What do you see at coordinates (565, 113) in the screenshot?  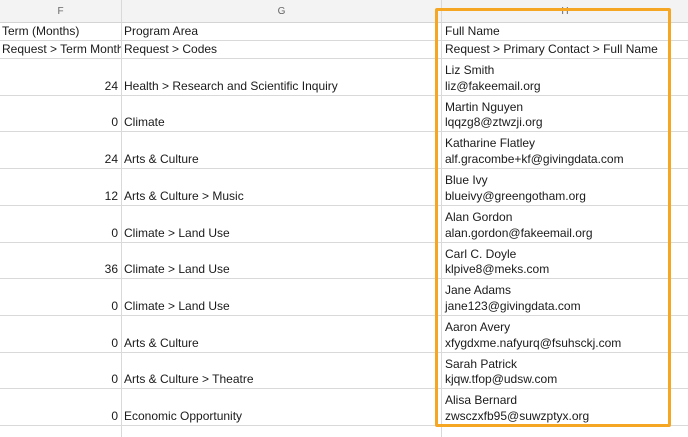 I see `cell-full-name: Martin Nguyen lqqzg8@ztwzji.org` at bounding box center [565, 113].